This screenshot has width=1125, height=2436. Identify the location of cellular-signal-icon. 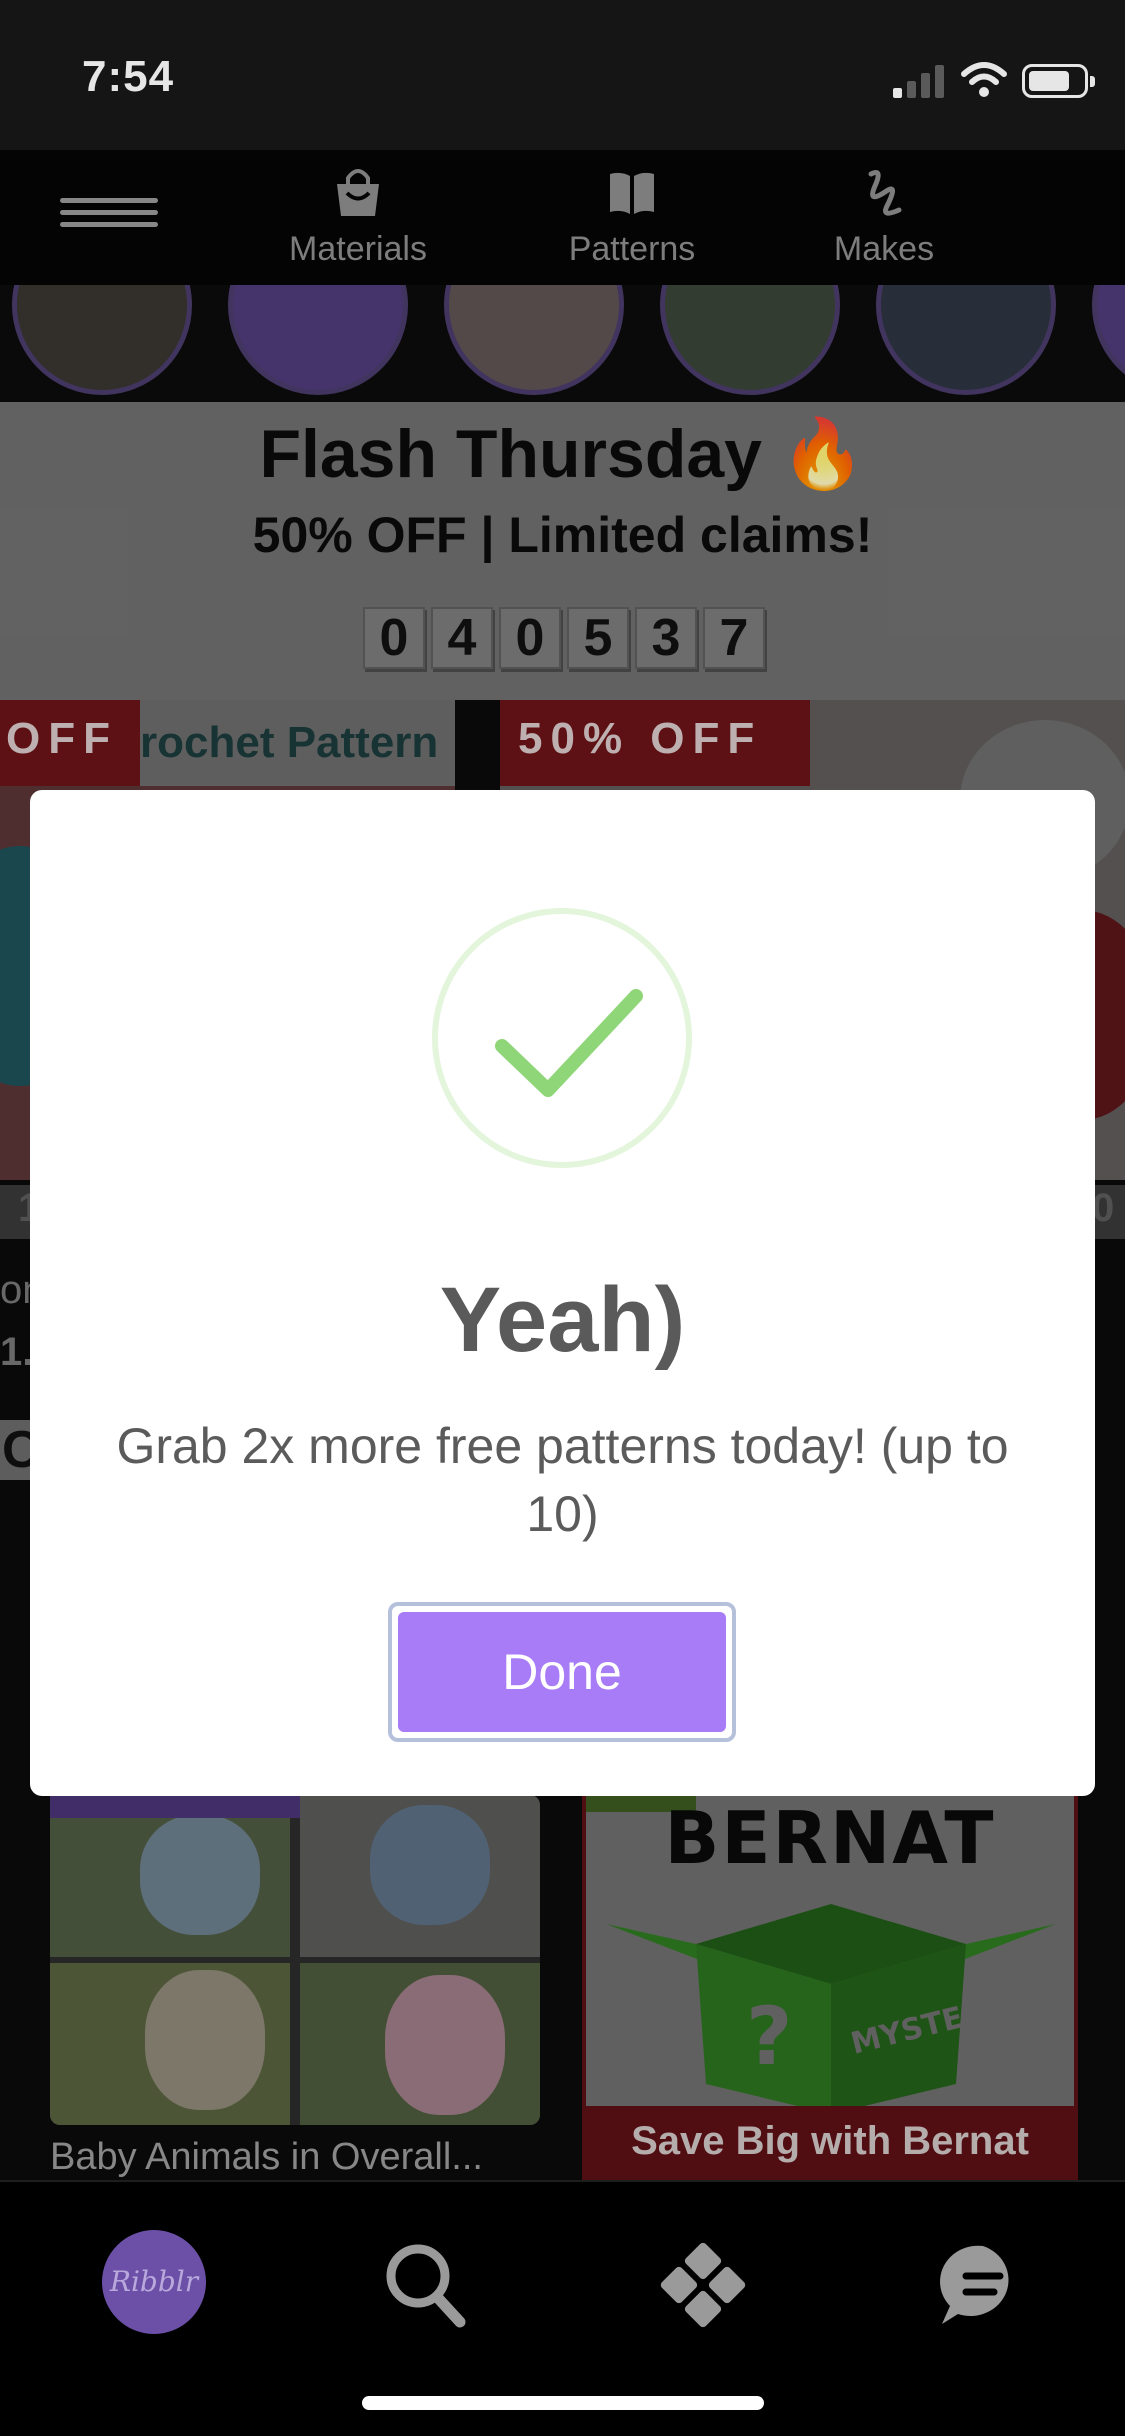
(919, 81).